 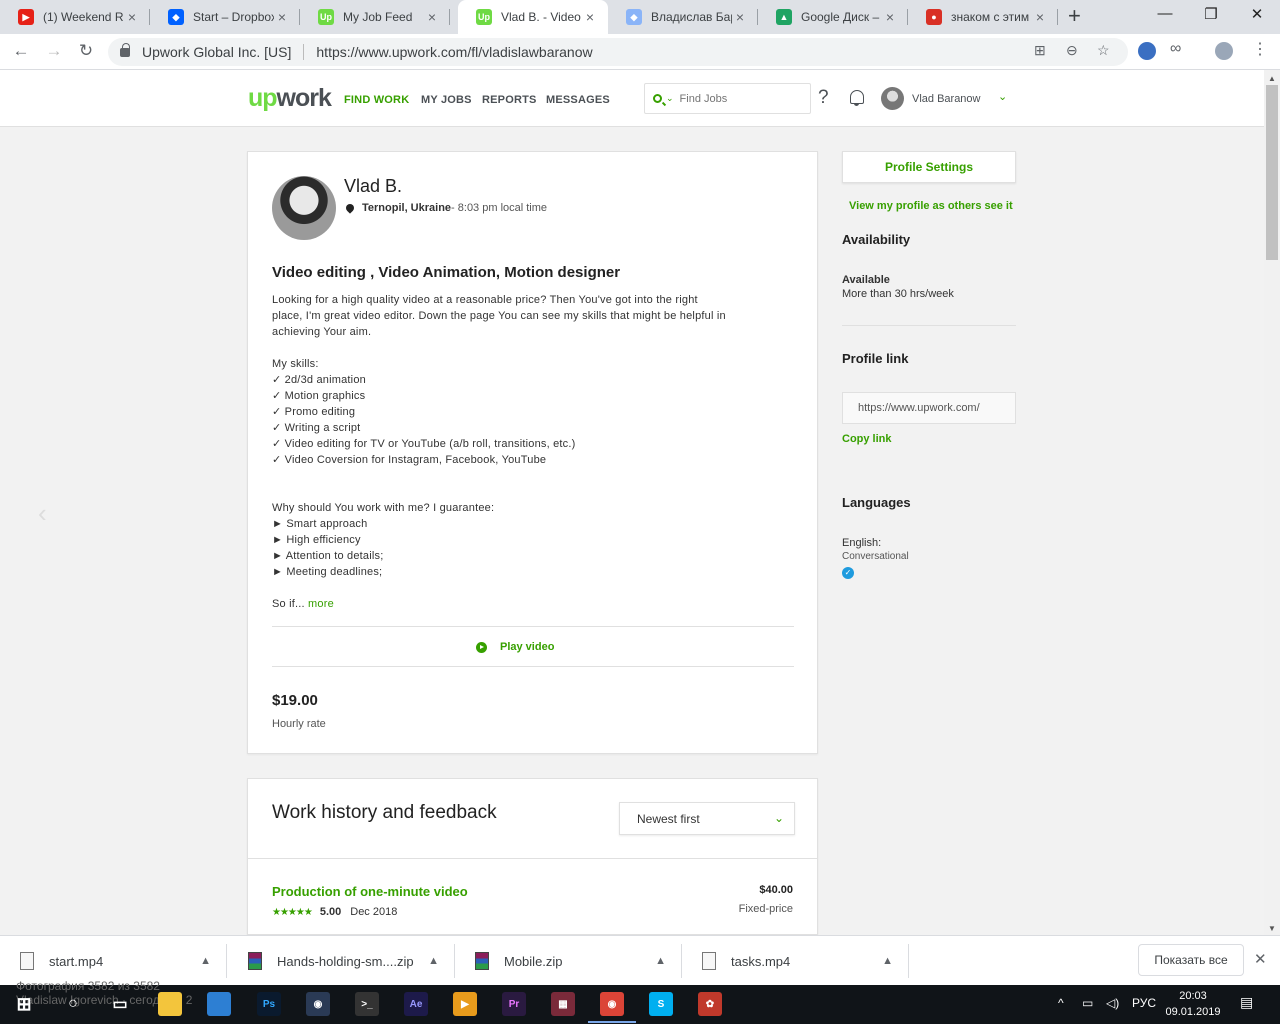 I want to click on page-scrollbar: ▲ ▼, so click(x=1272, y=502).